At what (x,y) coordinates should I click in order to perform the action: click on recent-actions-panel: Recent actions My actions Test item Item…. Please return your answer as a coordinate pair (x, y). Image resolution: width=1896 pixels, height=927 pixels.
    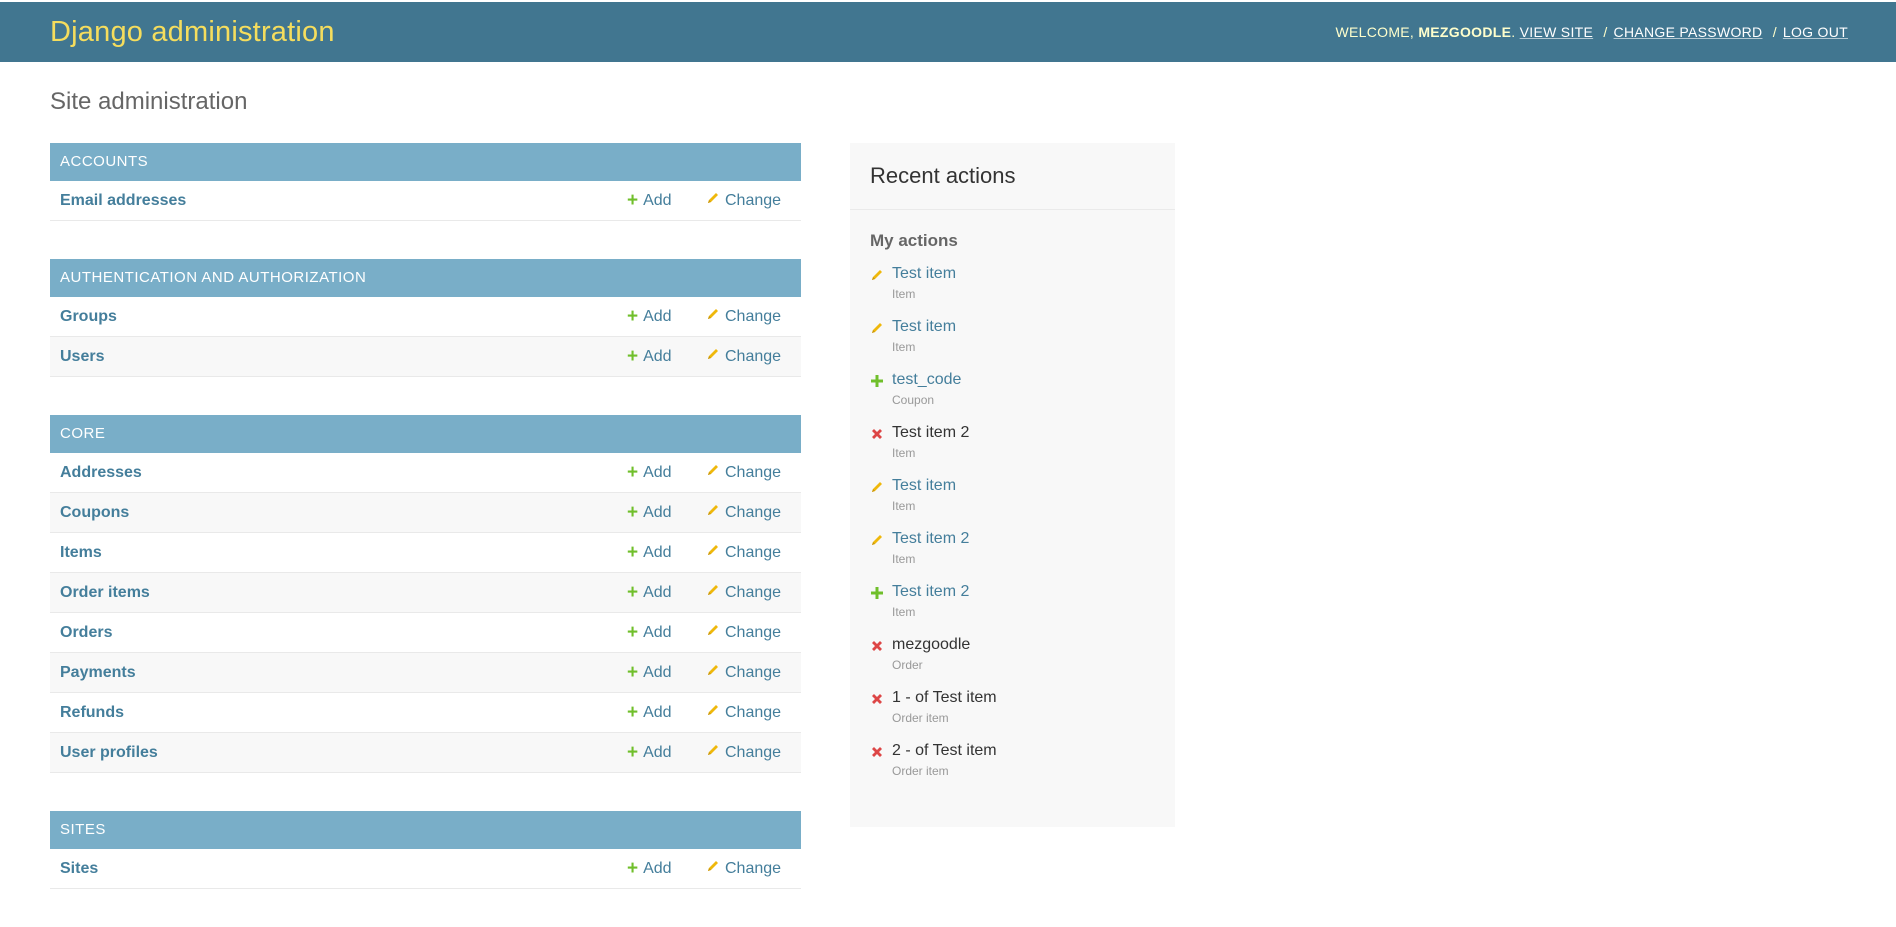
    Looking at the image, I should click on (1012, 485).